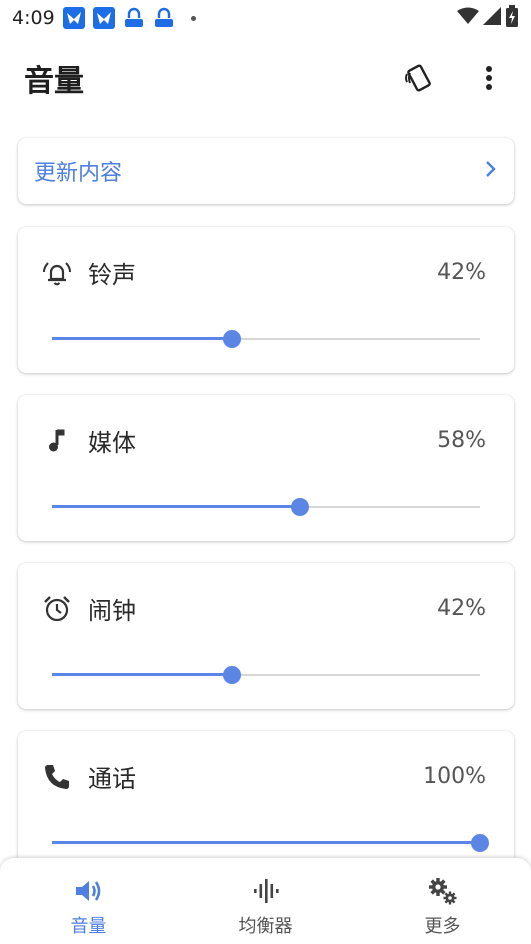 This screenshot has height=944, width=531. What do you see at coordinates (265, 18) in the screenshot?
I see `status-bar: 4:09` at bounding box center [265, 18].